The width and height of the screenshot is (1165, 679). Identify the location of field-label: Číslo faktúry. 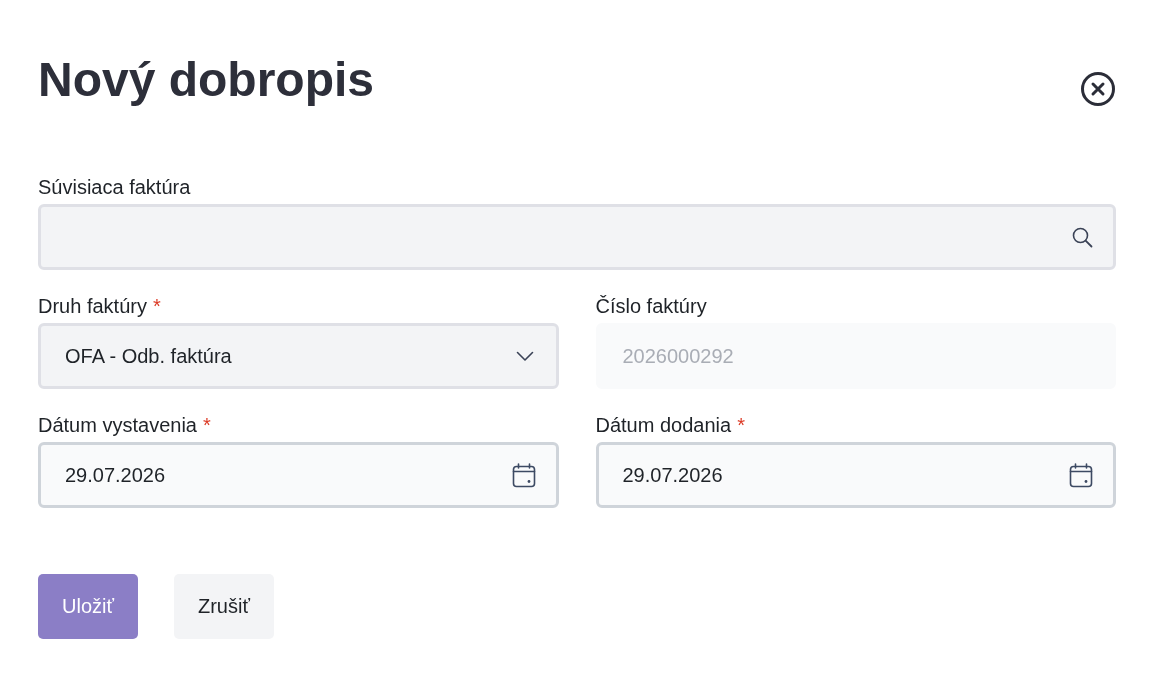
(651, 306).